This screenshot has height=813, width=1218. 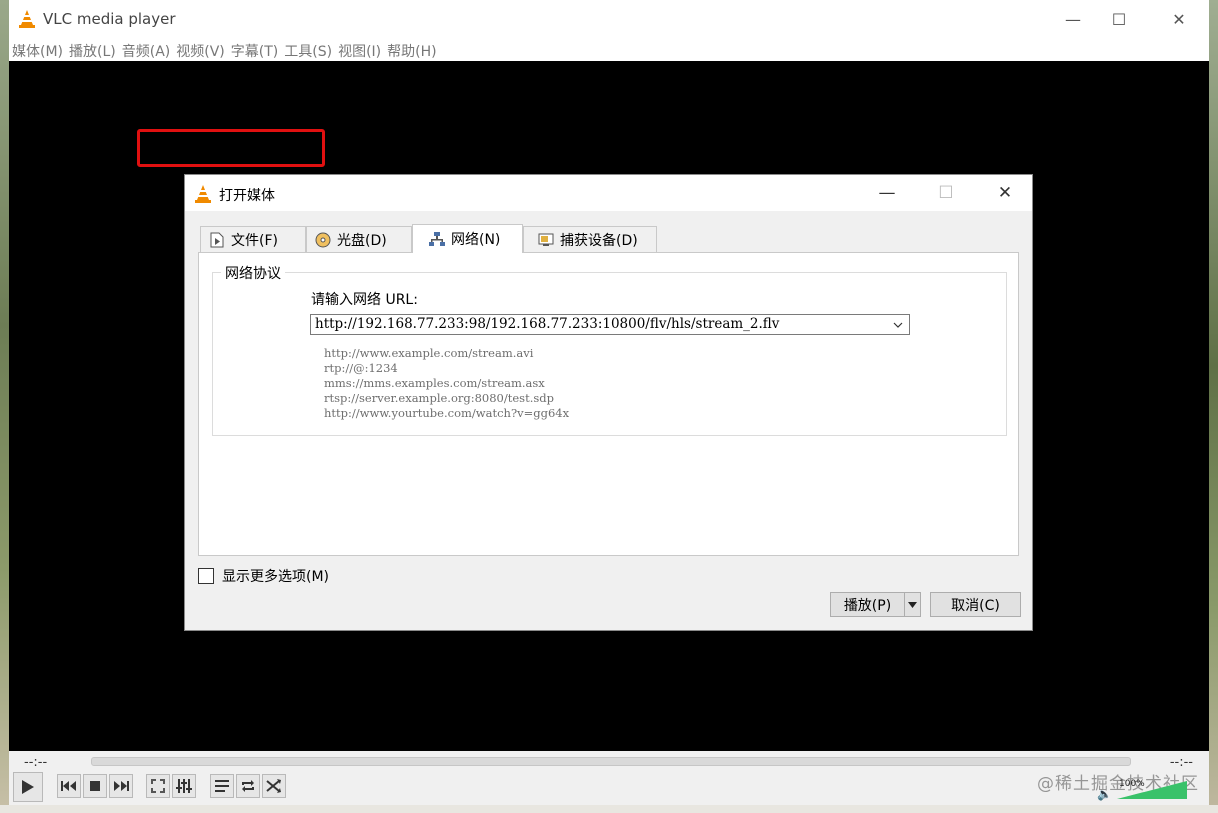 I want to click on loop-icon, so click(x=248, y=786).